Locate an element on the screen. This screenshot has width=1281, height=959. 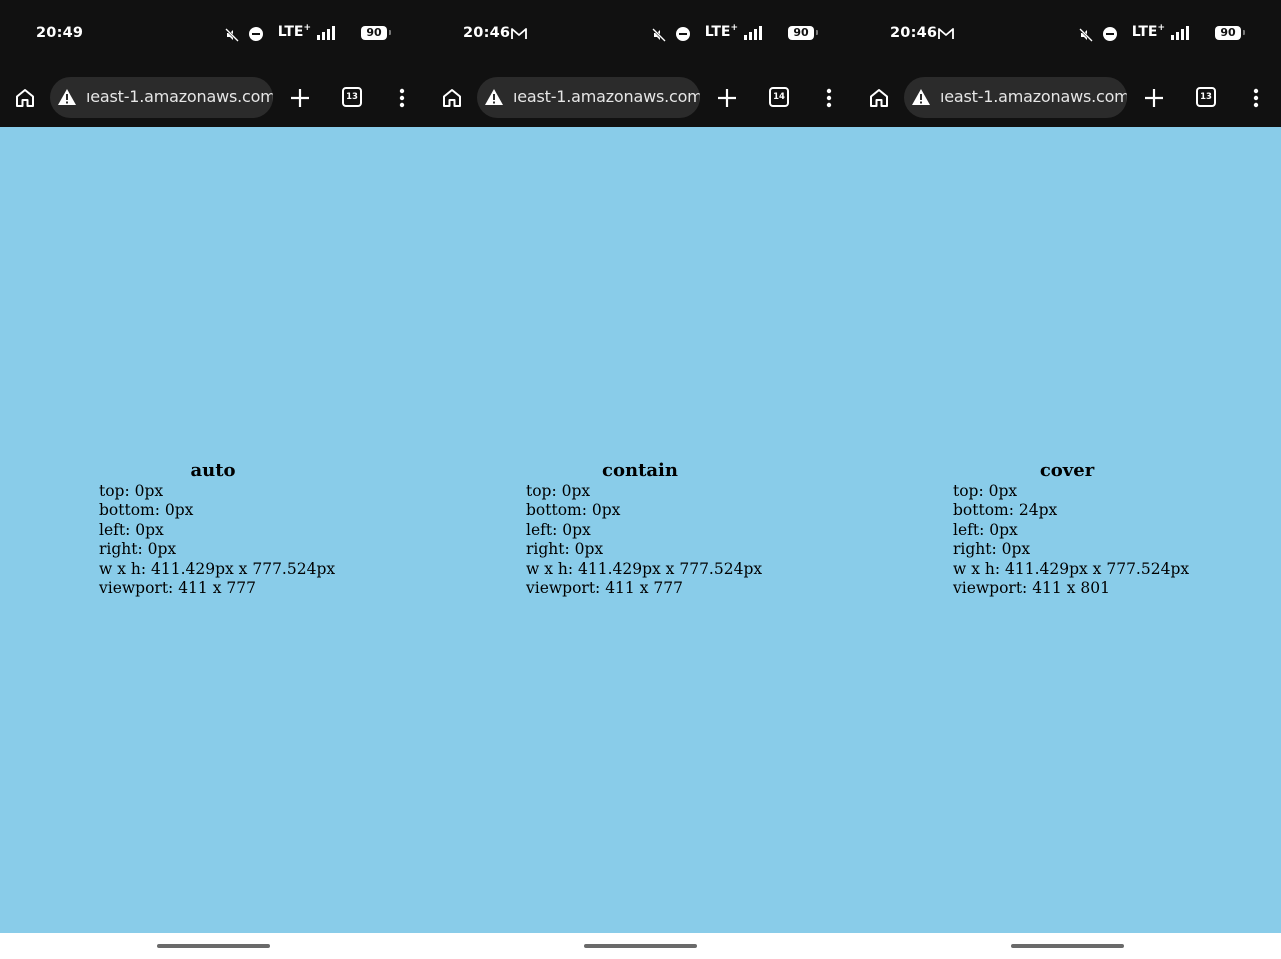
info-viewport: viewport: 411 x 801 is located at coordinates (1031, 588).